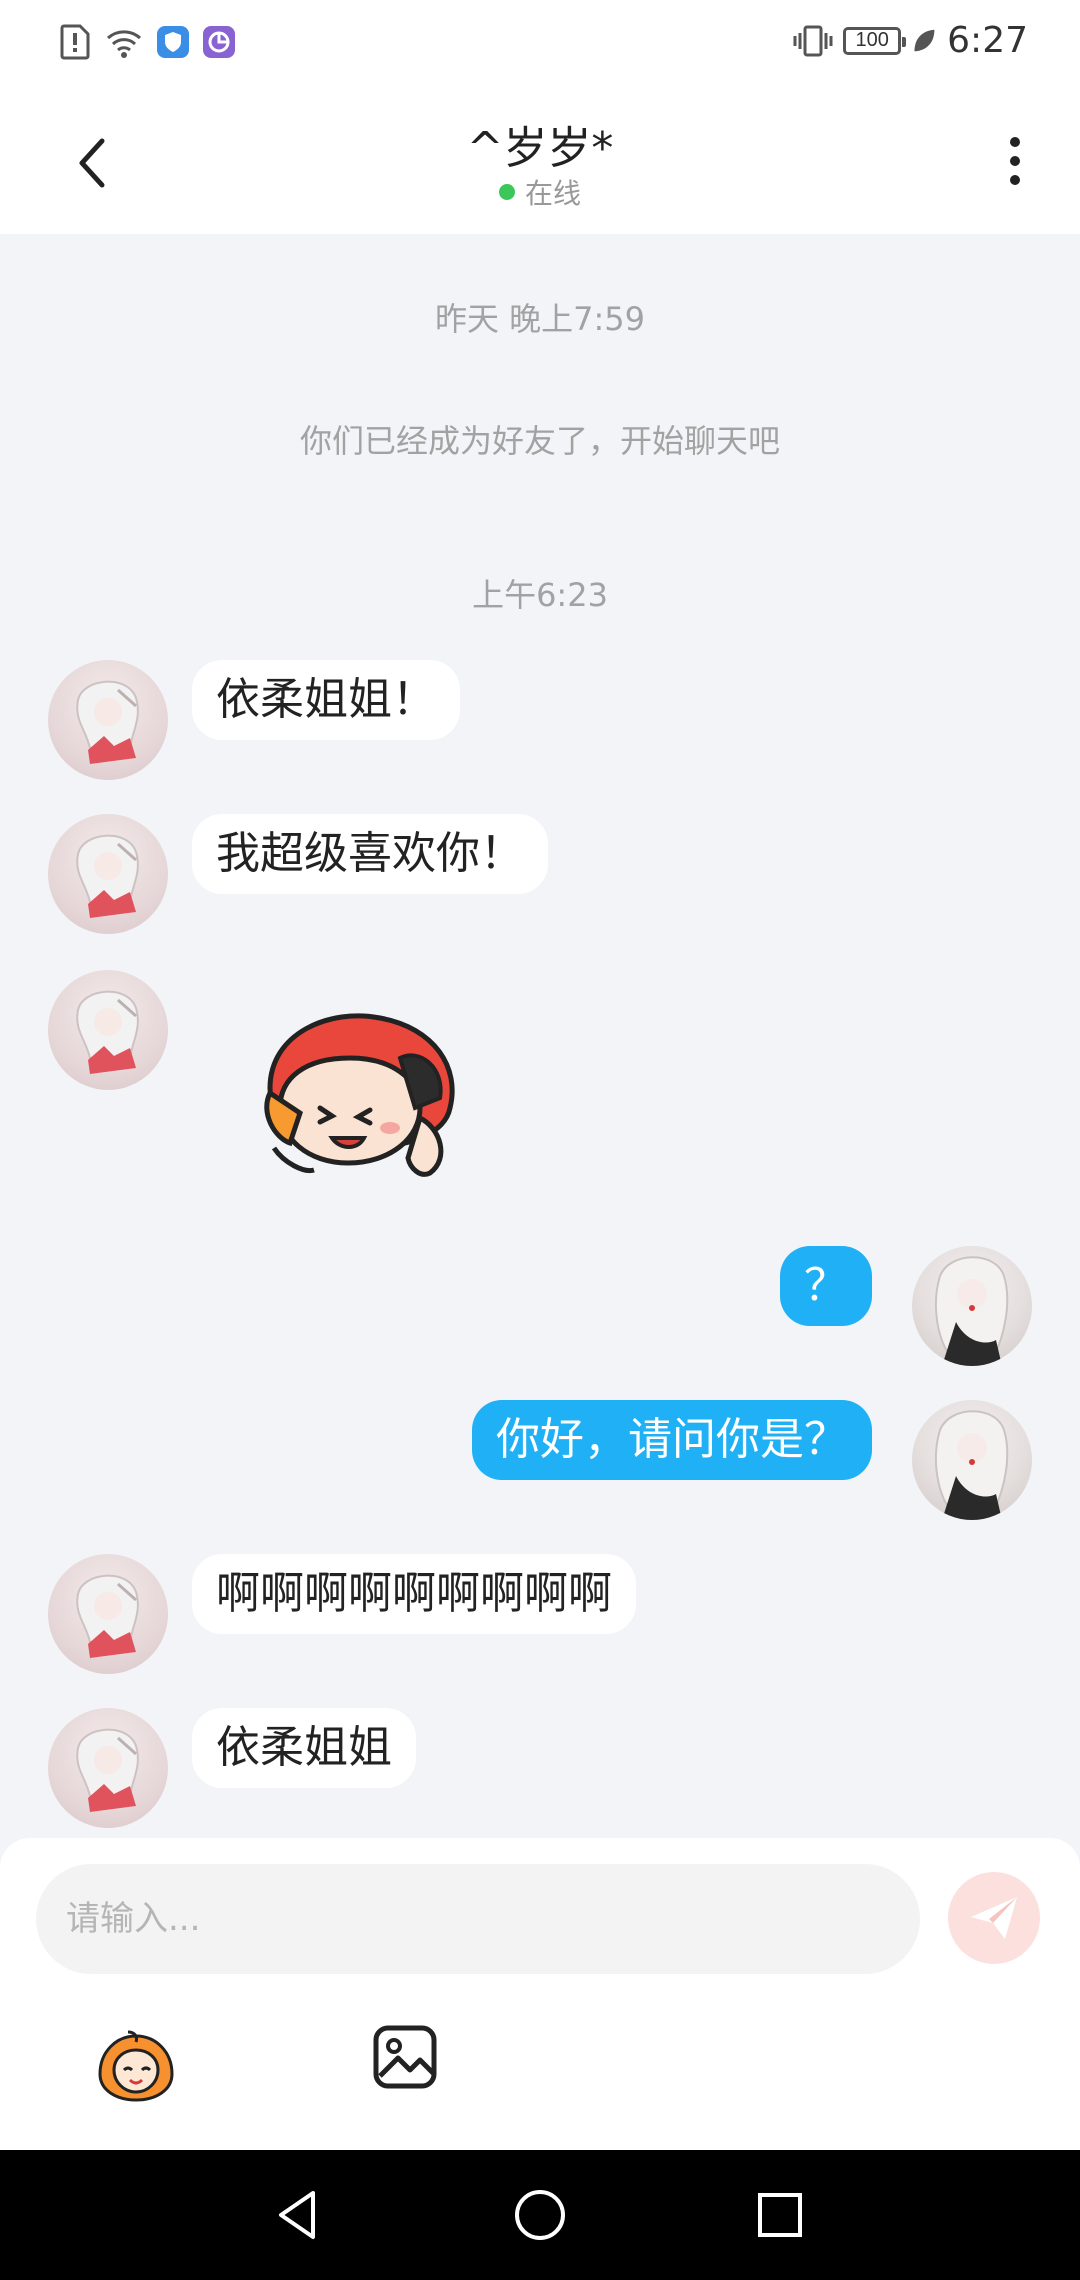  What do you see at coordinates (326, 700) in the screenshot?
I see `incoming-message: 依柔姐姐！` at bounding box center [326, 700].